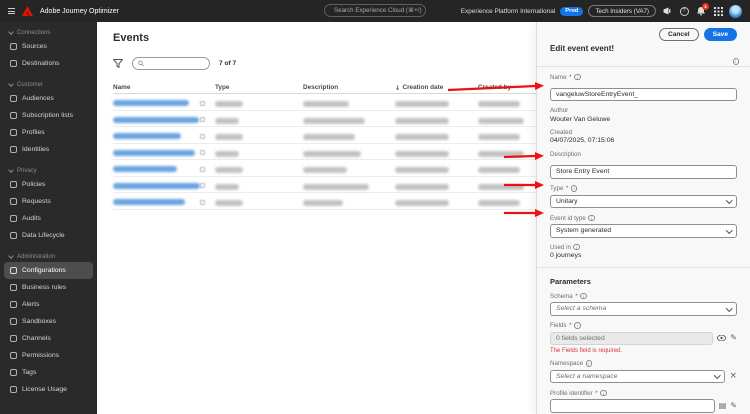 The width and height of the screenshot is (750, 414). What do you see at coordinates (436, 88) in the screenshot?
I see `column-header-creation-date: Creation date` at bounding box center [436, 88].